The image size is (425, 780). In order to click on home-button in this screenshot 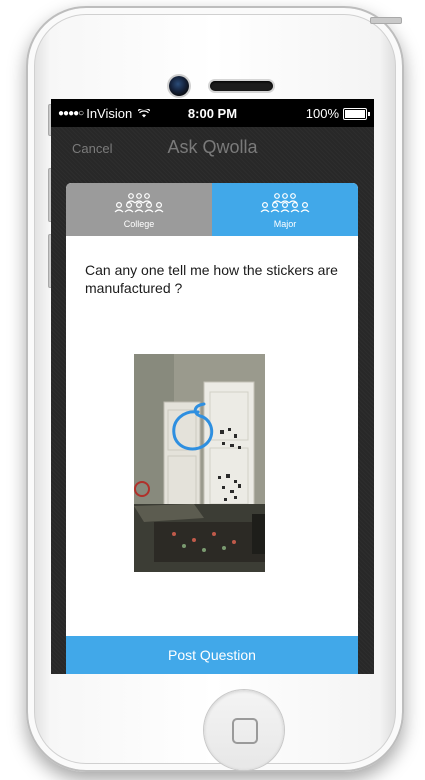, I will do `click(244, 730)`.